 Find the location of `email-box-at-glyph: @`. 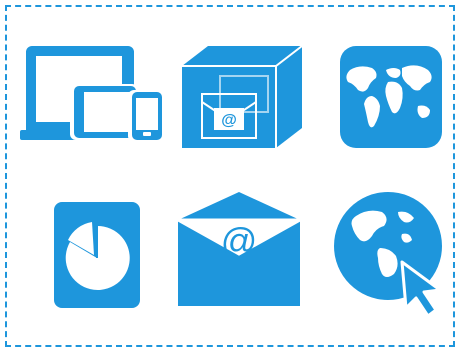

email-box-at-glyph: @ is located at coordinates (229, 120).